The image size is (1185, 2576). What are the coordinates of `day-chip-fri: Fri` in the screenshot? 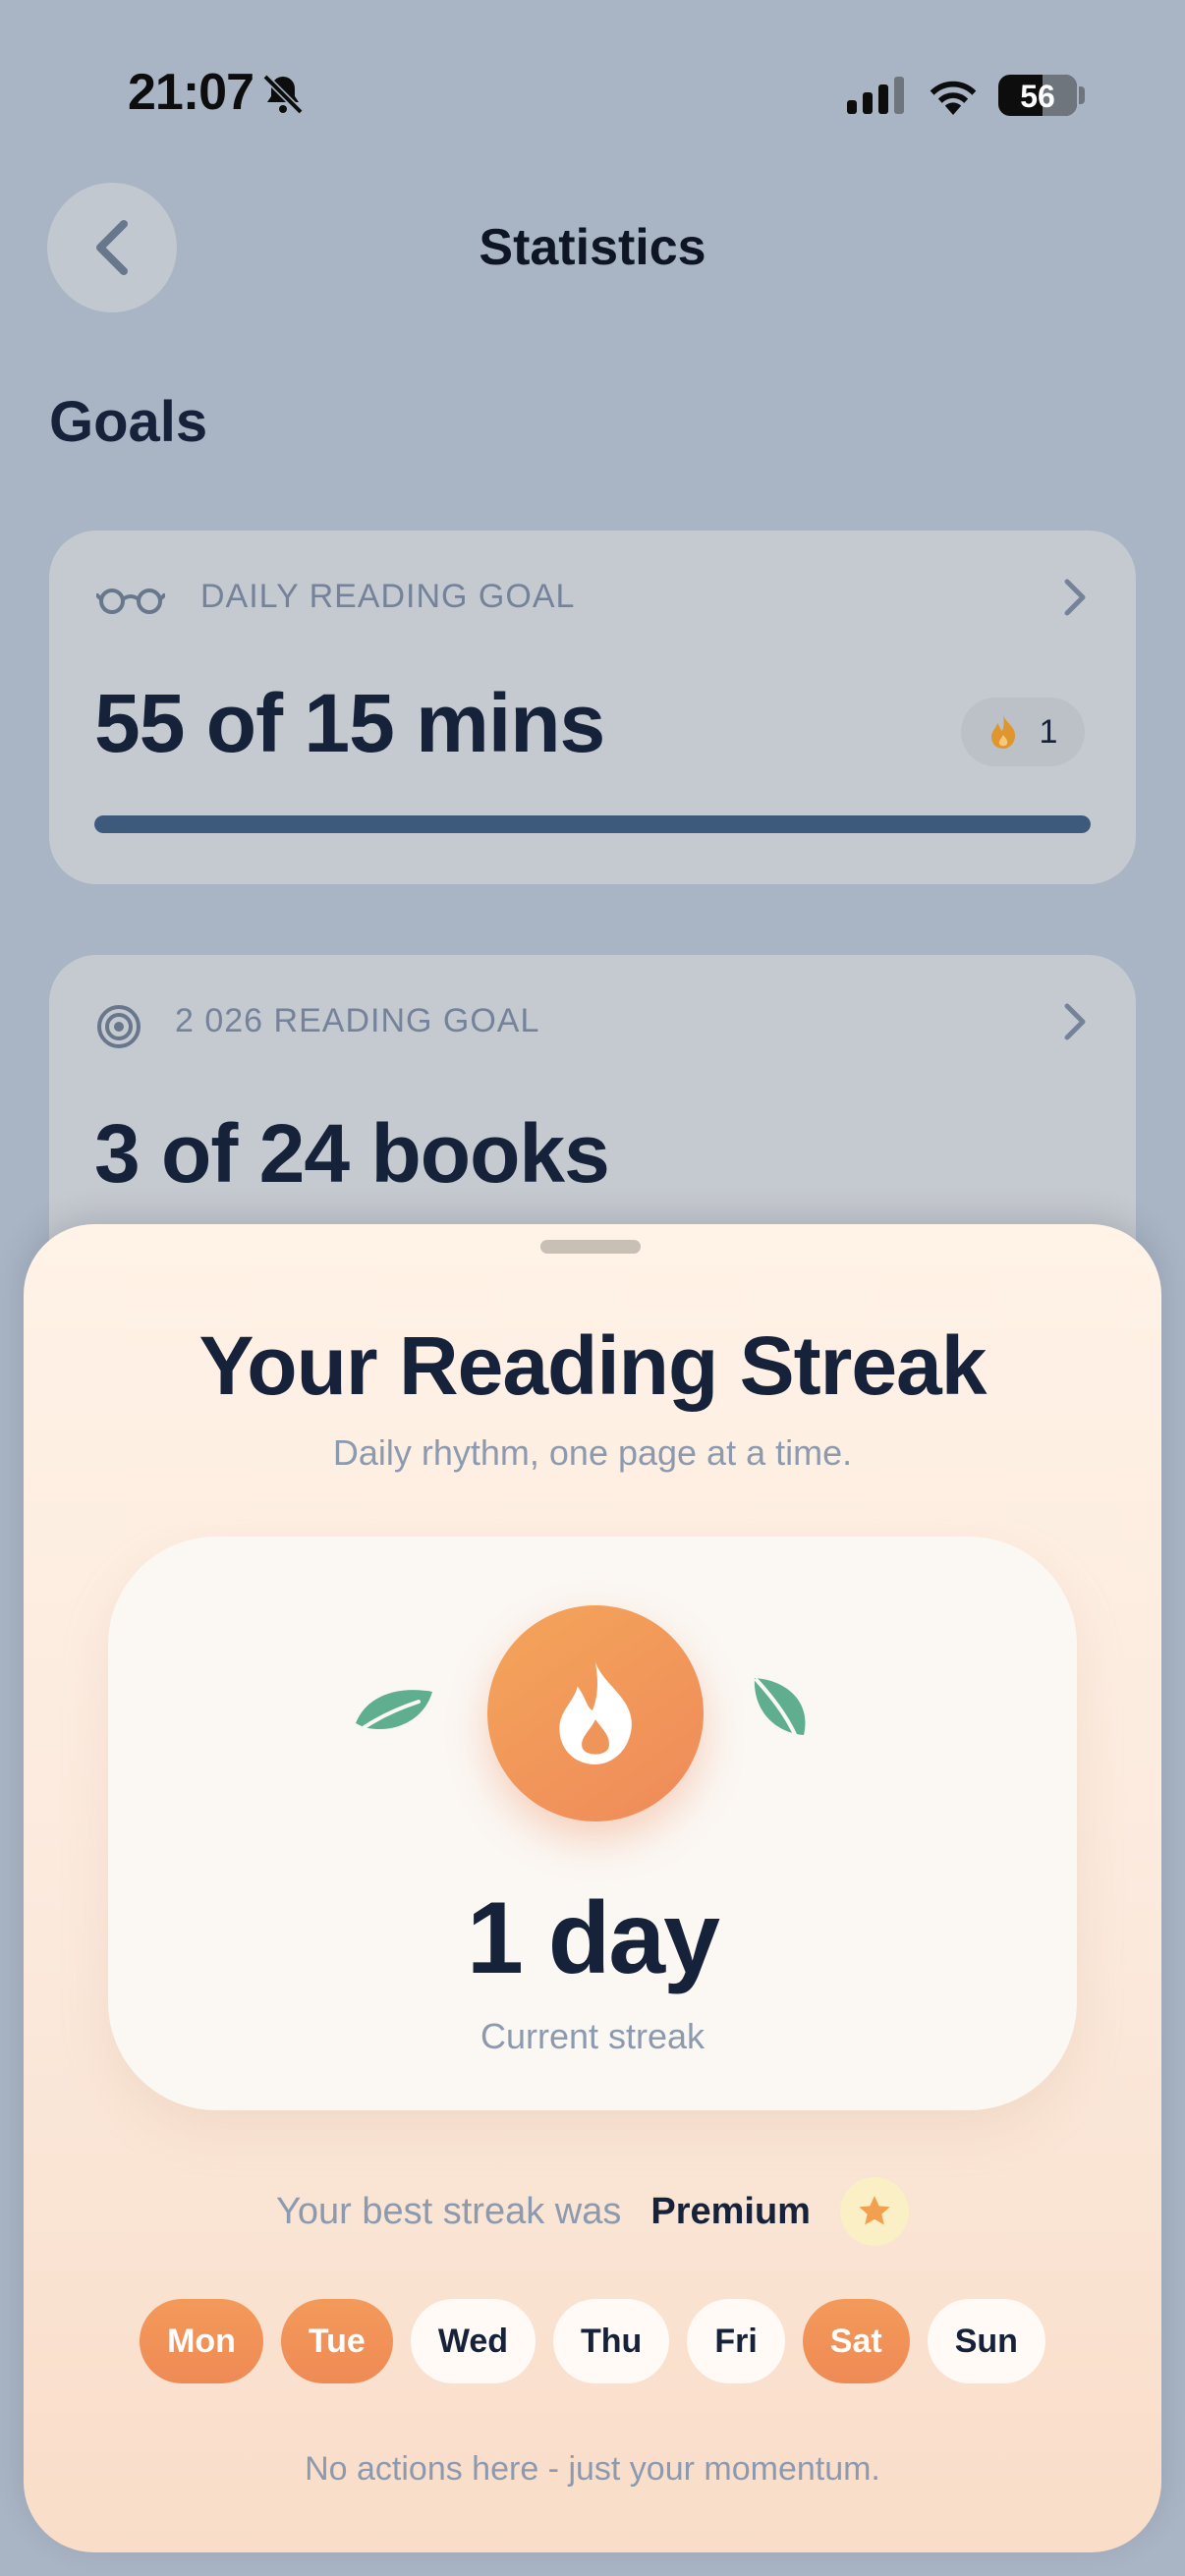 It's located at (736, 2341).